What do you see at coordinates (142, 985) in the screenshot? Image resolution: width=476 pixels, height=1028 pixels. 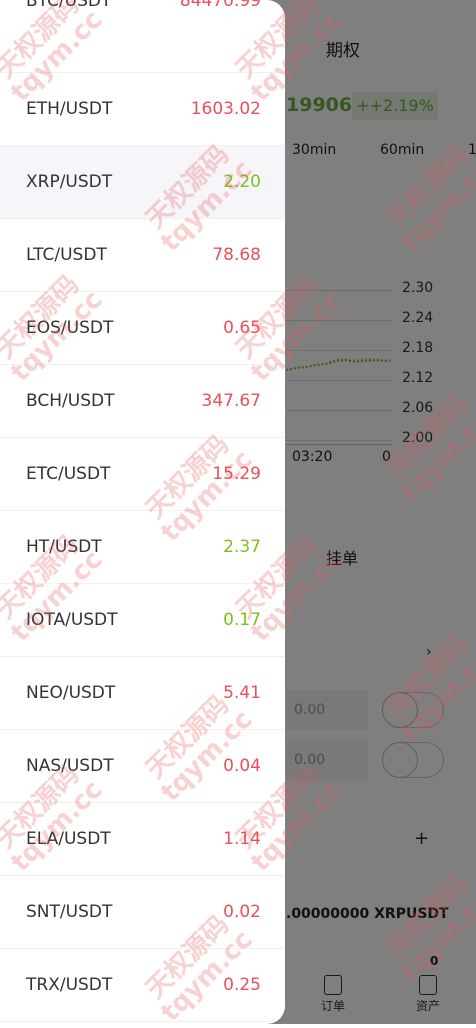 I see `pair-row-trx-usdt: TRX/USDT 0.25` at bounding box center [142, 985].